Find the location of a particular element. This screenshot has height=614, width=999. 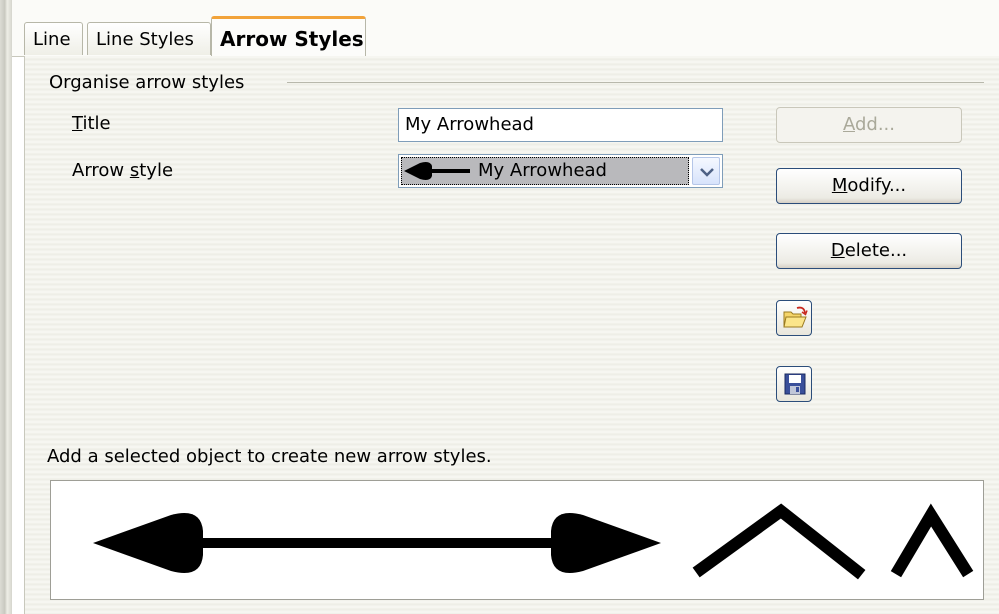

arrow-style-select: My Arrowhead is located at coordinates (560, 171).